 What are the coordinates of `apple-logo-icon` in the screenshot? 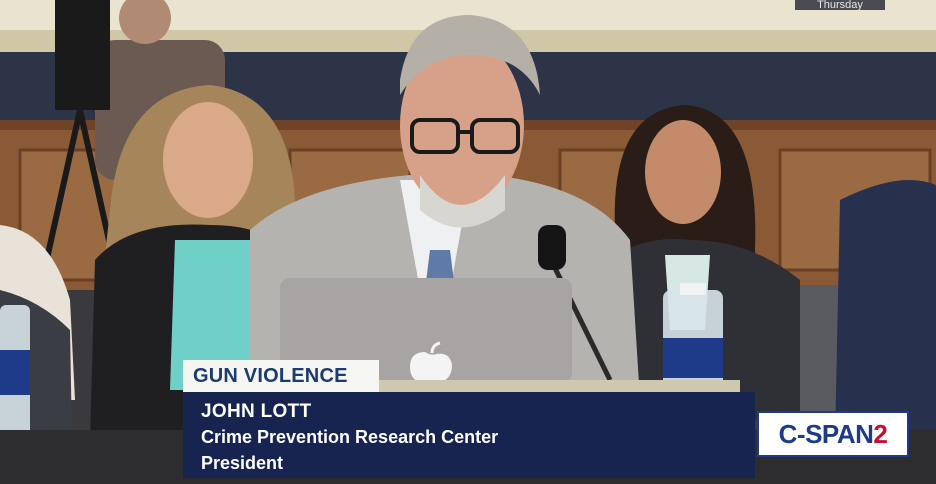 It's located at (431, 367).